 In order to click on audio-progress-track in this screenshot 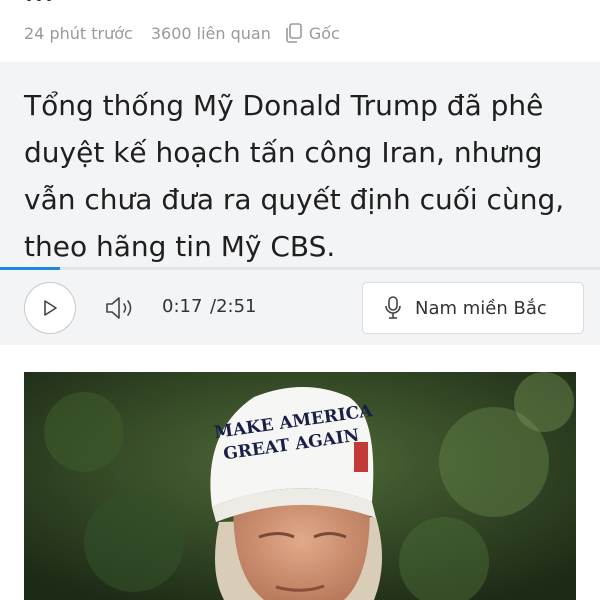, I will do `click(300, 268)`.